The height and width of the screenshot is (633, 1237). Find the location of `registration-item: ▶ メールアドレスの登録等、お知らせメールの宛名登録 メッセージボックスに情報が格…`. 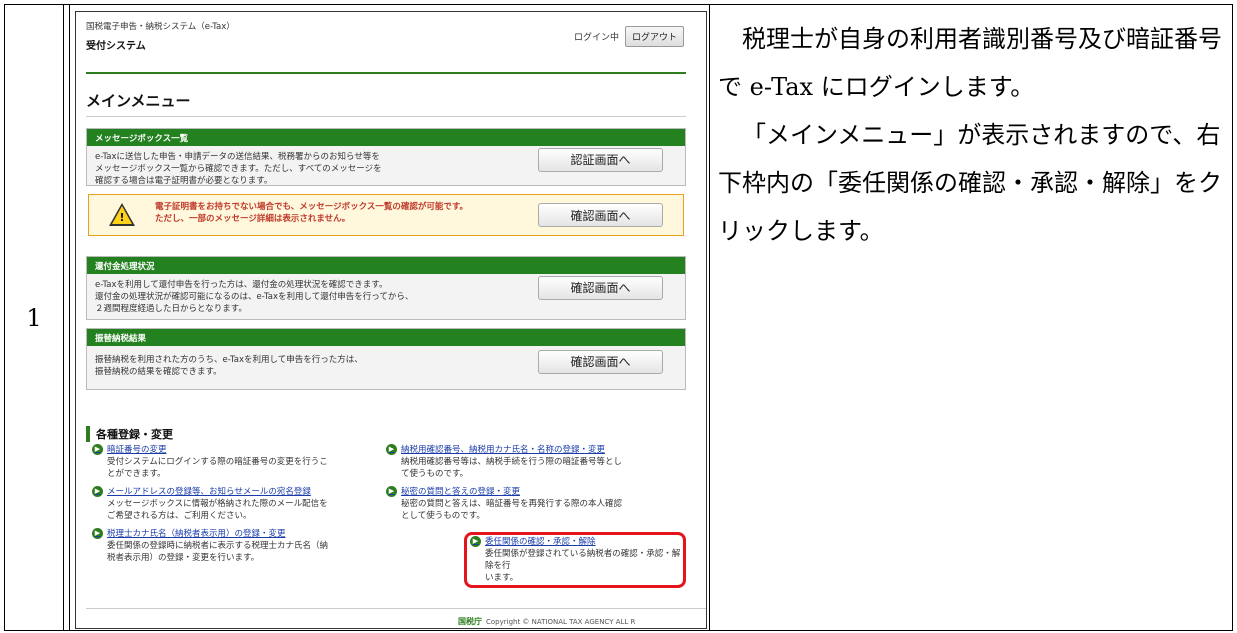

registration-item: ▶ メールアドレスの登録等、お知らせメールの宛名登録 メッセージボックスに情報が格… is located at coordinates (232, 504).